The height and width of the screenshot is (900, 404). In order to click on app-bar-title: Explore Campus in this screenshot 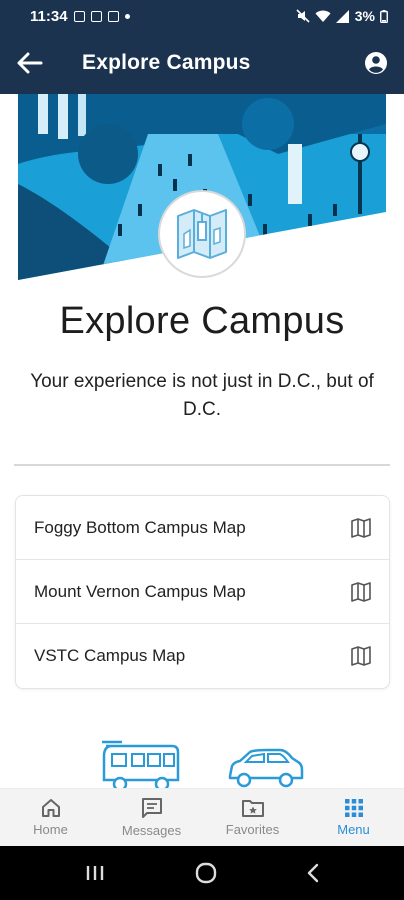, I will do `click(166, 62)`.